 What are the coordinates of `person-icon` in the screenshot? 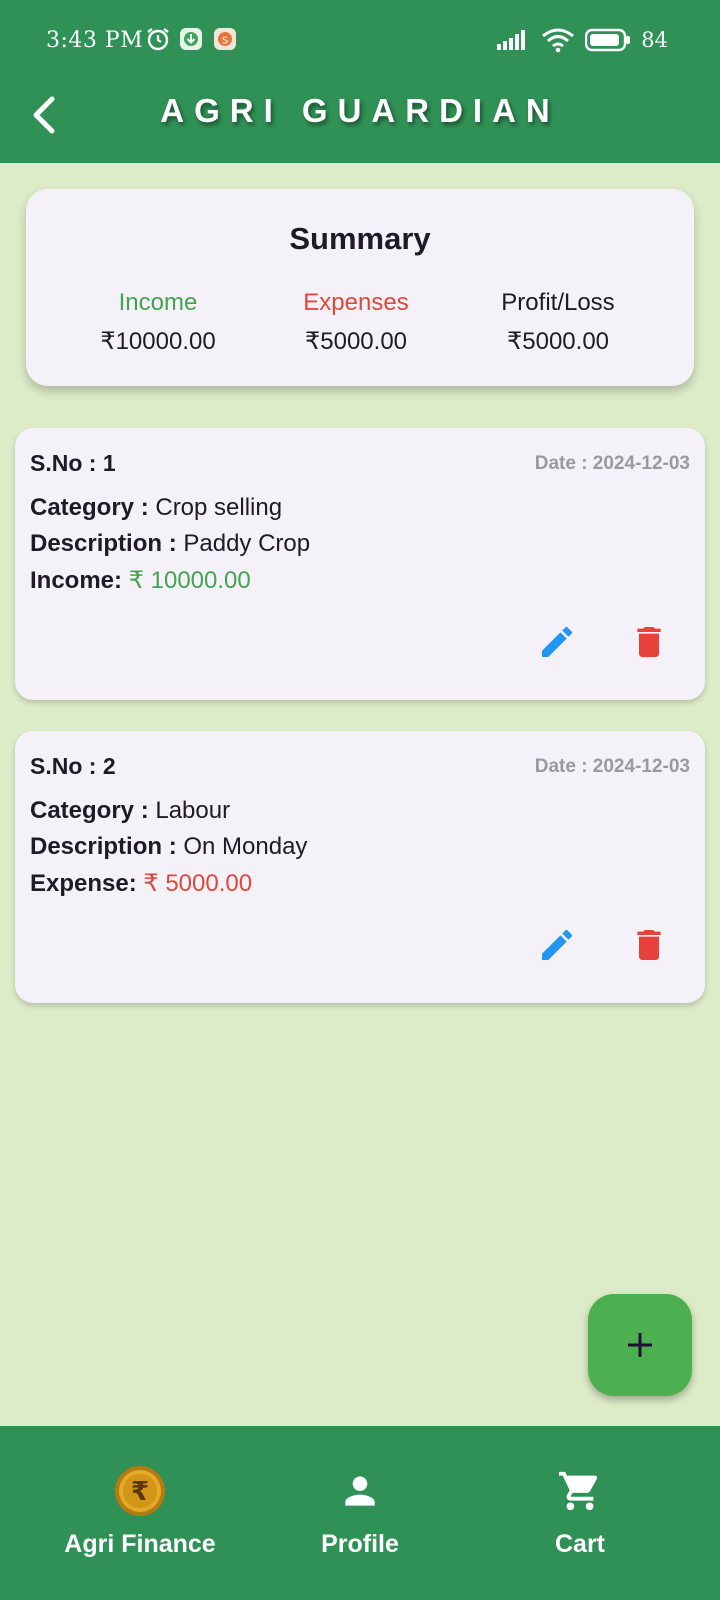 It's located at (360, 1491).